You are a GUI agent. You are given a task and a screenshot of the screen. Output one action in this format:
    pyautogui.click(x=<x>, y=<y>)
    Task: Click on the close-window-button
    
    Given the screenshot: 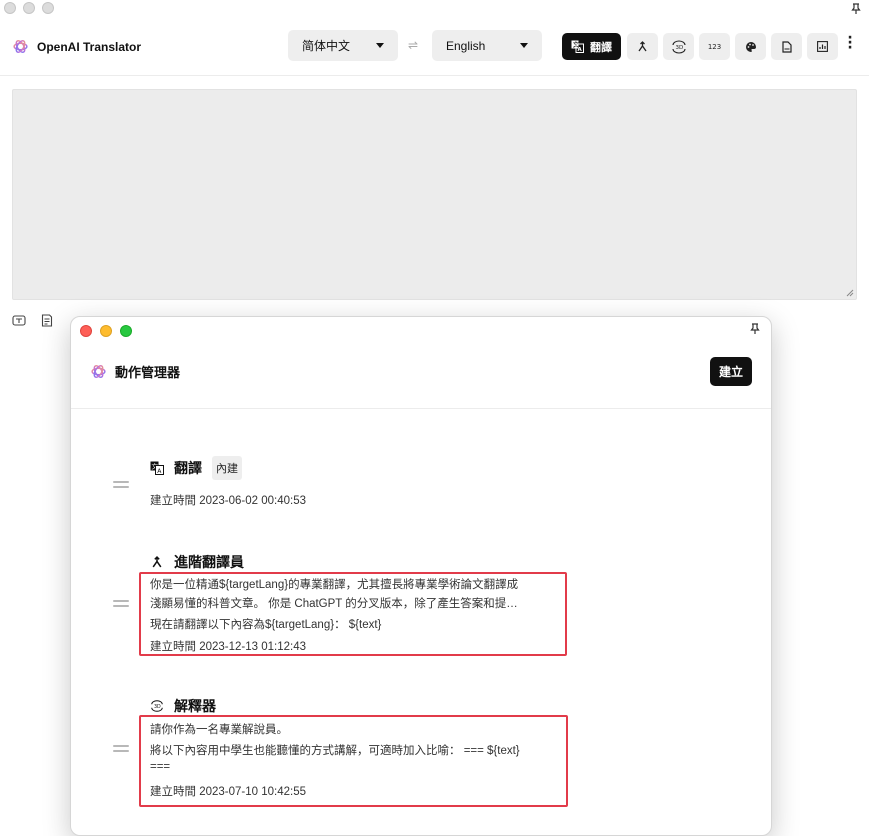 What is the action you would take?
    pyautogui.click(x=10, y=8)
    